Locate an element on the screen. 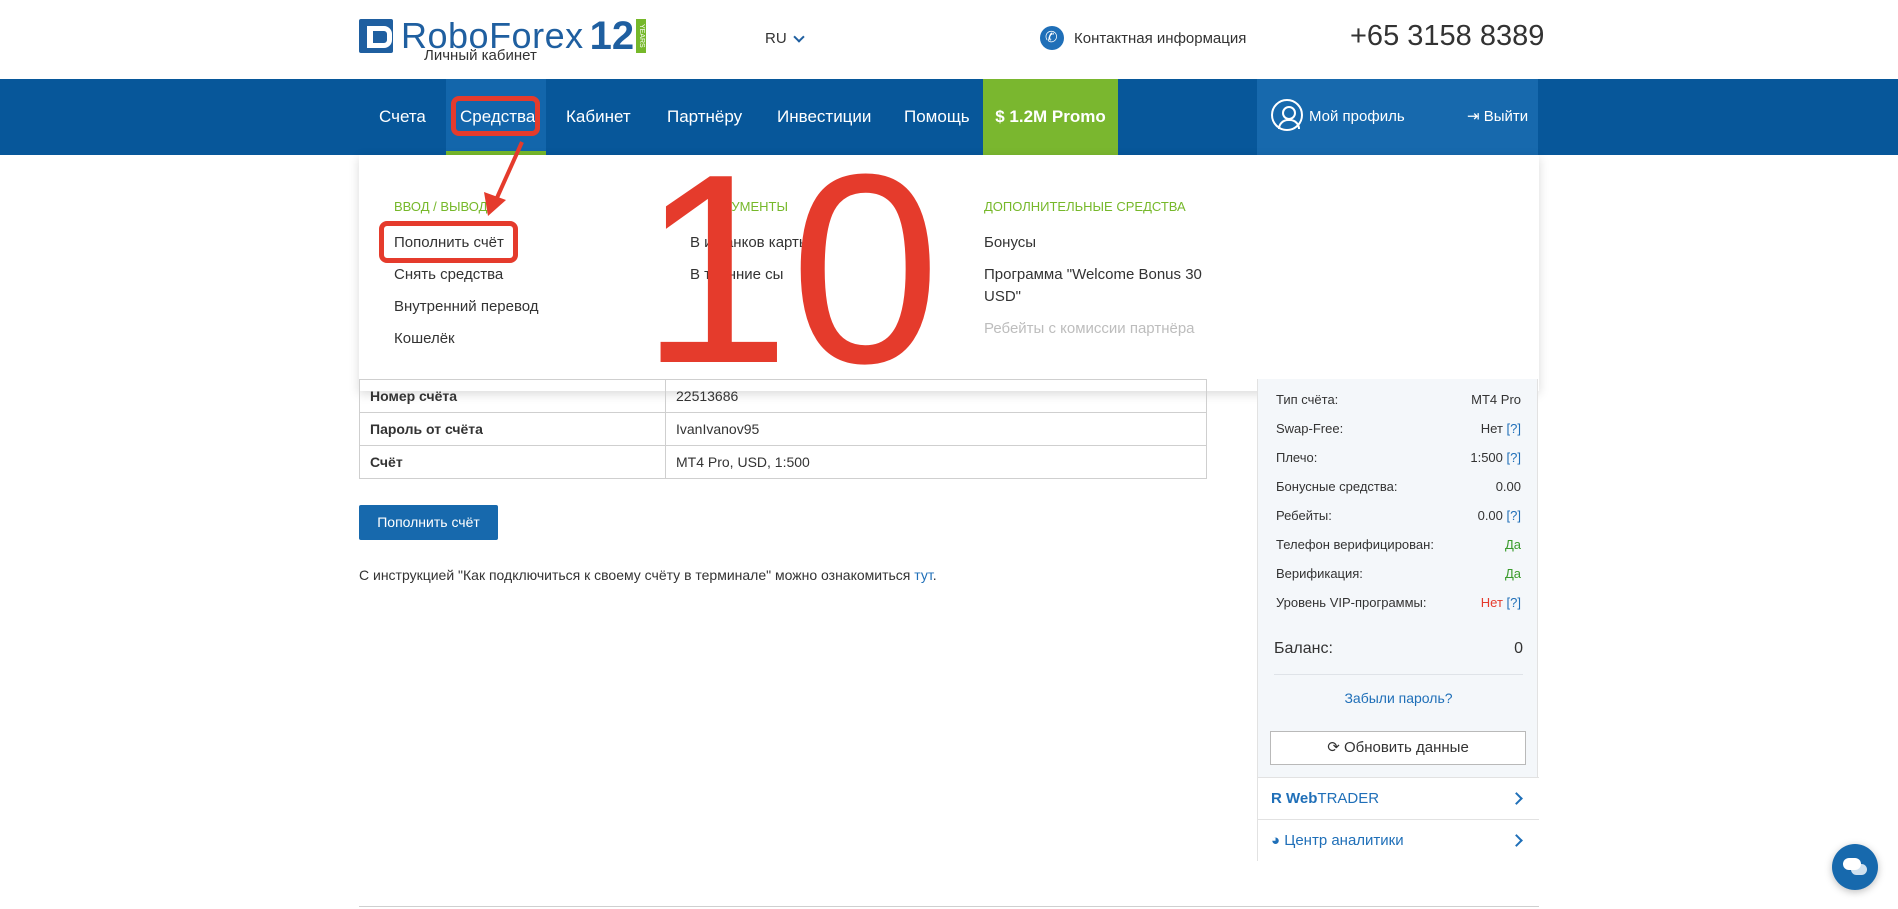  table-key: Номер счёта is located at coordinates (513, 396).